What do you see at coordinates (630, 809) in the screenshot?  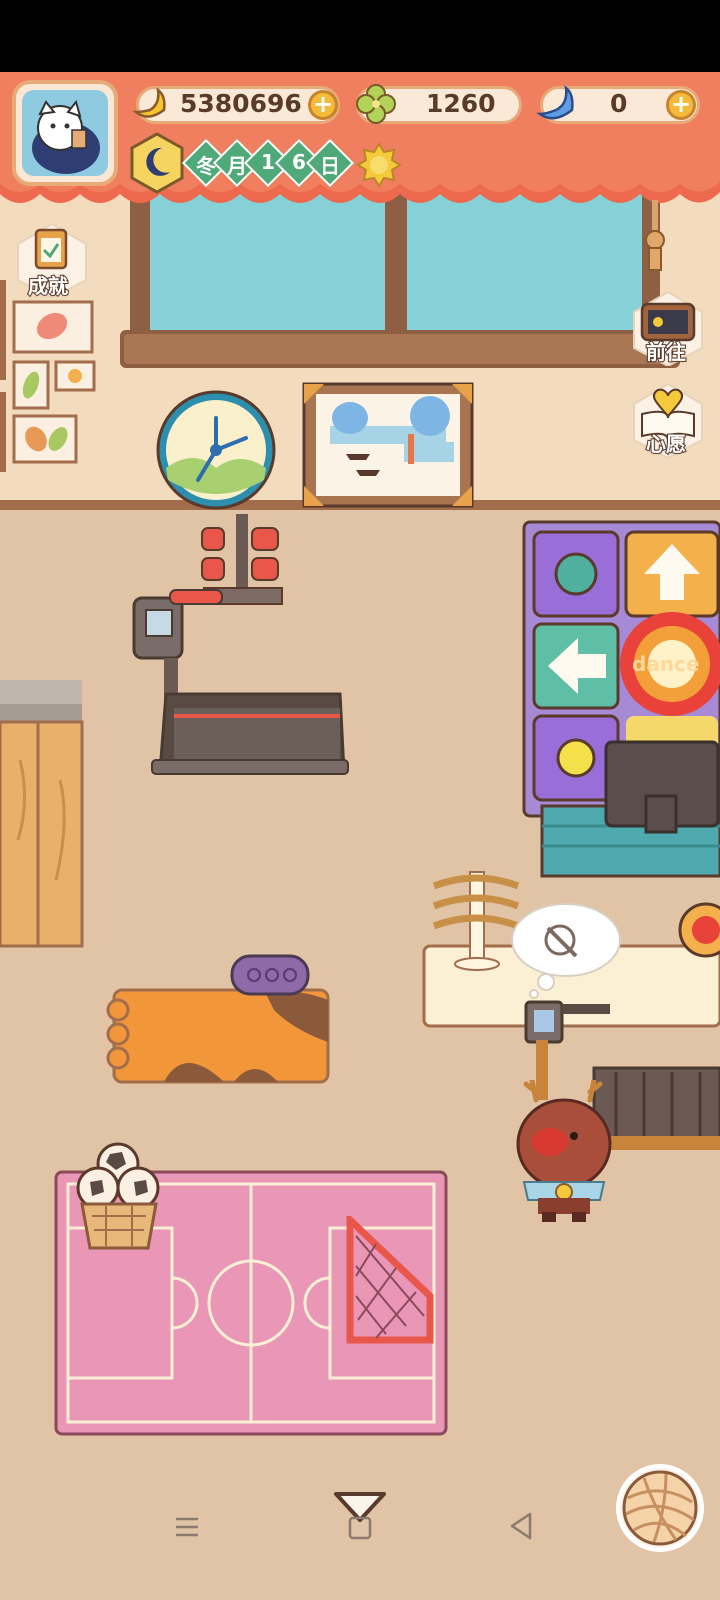 I see `tv-stand` at bounding box center [630, 809].